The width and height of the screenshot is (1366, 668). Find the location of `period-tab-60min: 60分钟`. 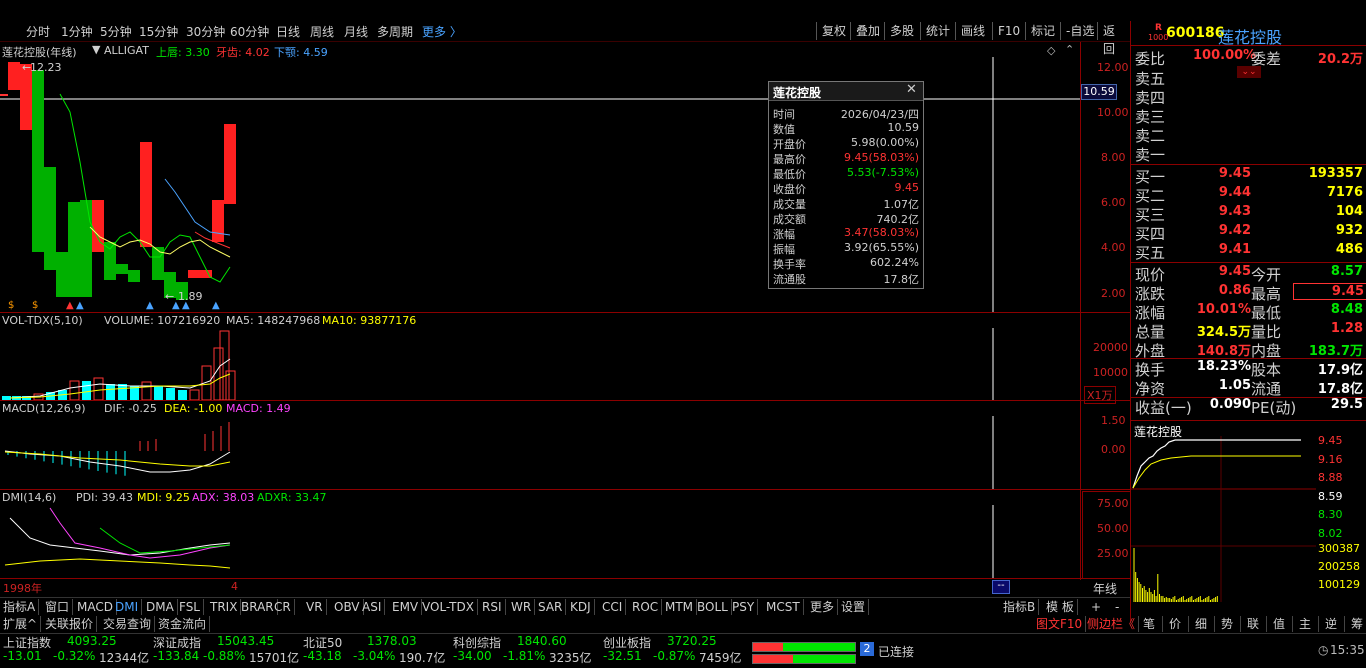

period-tab-60min: 60分钟 is located at coordinates (249, 31).